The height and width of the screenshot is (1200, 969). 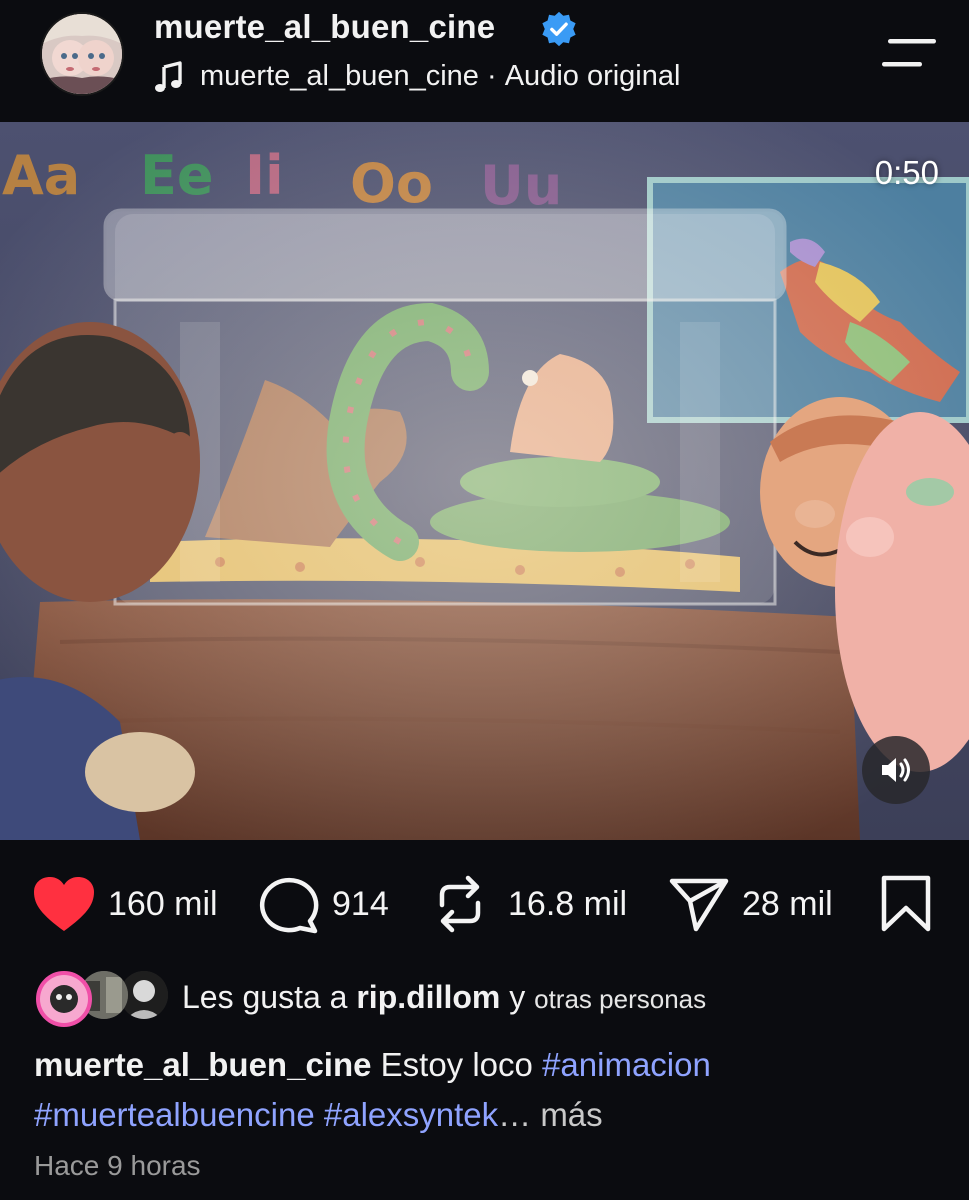 What do you see at coordinates (289, 905) in the screenshot?
I see `comment-icon` at bounding box center [289, 905].